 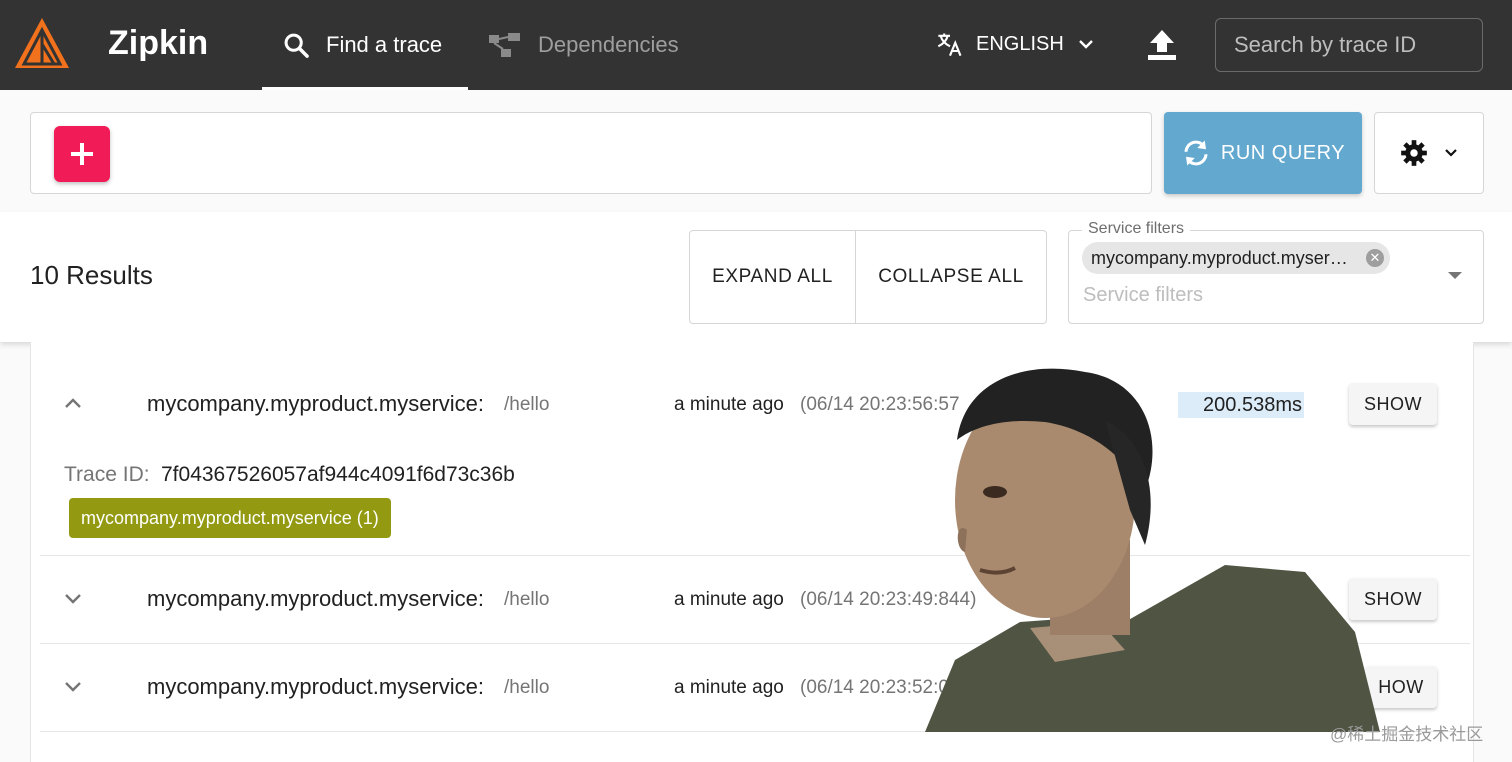 I want to click on presenter-webcam-overlay, so click(x=1152, y=550).